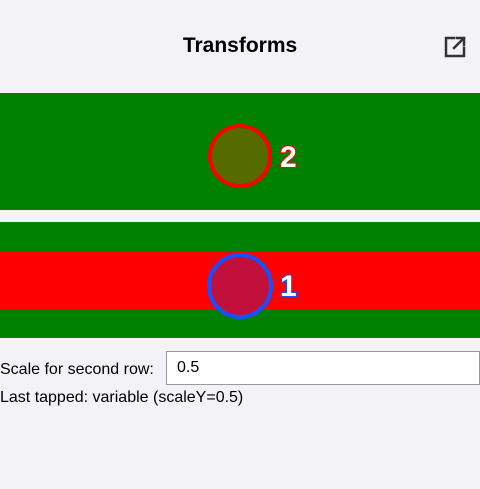 The width and height of the screenshot is (480, 489). I want to click on scale-label: Scale for second row:, so click(77, 369).